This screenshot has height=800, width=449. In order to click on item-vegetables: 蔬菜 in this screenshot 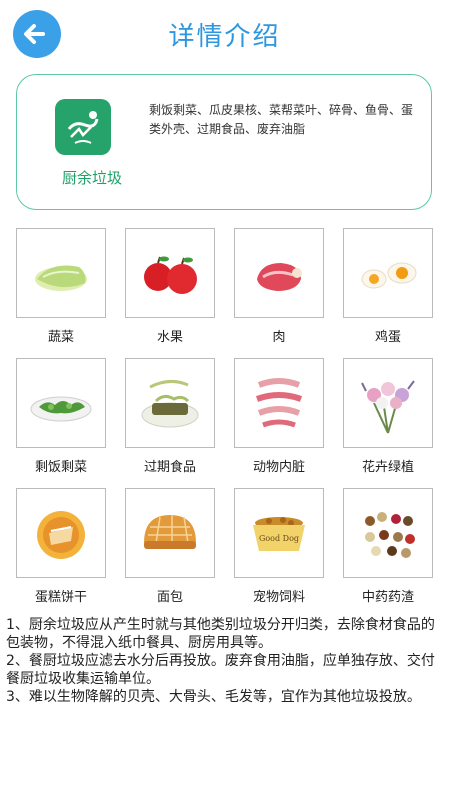, I will do `click(61, 286)`.